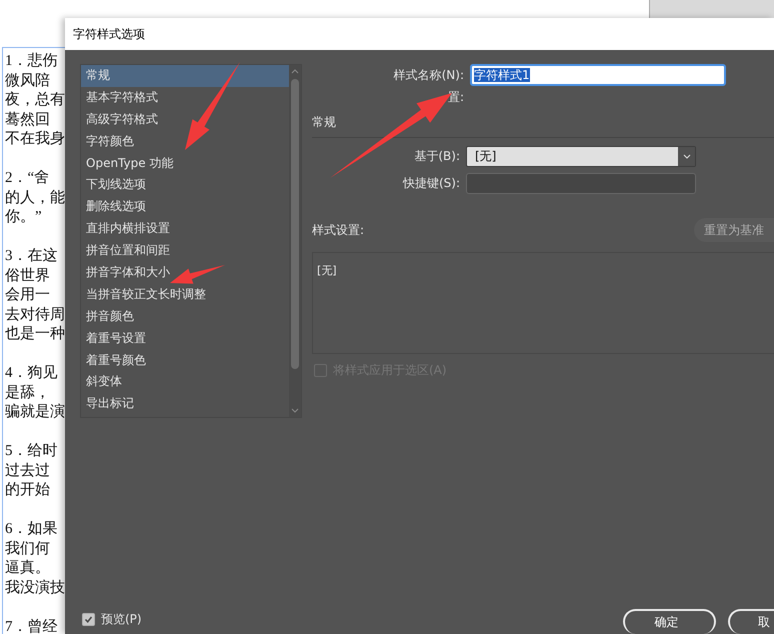  Describe the element at coordinates (191, 622) in the screenshot. I see `preview-checkbox: 预览(P)` at that location.